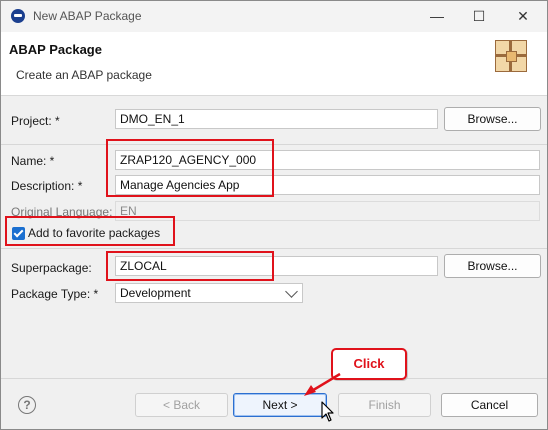  Describe the element at coordinates (489, 405) in the screenshot. I see `cancel-button: Cancel` at that location.